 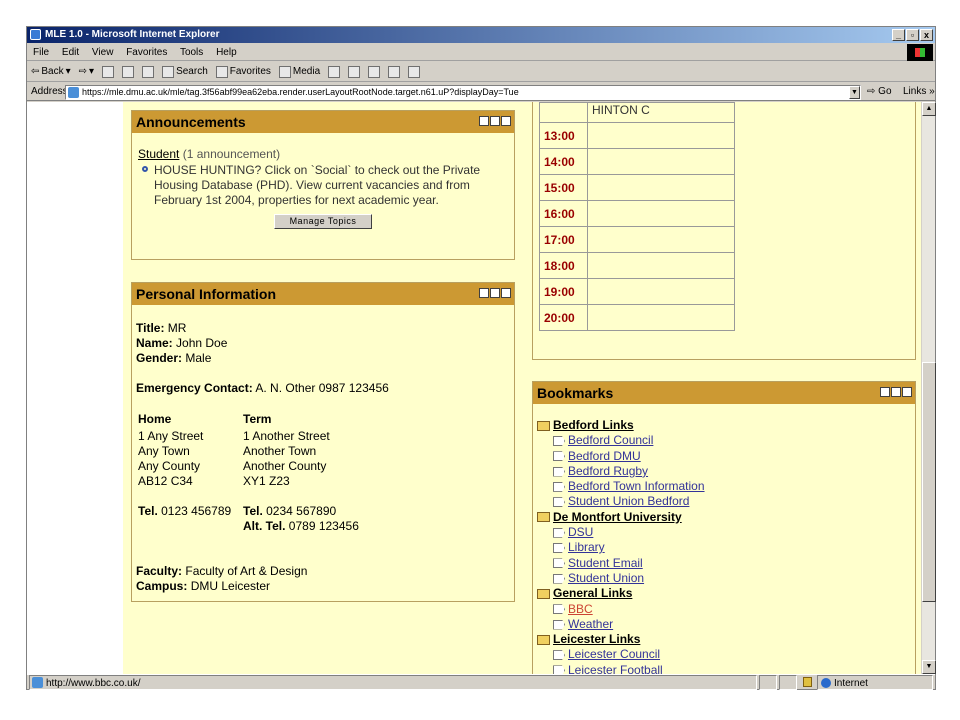 What do you see at coordinates (726, 578) in the screenshot?
I see `bookmark-item: Student Union` at bounding box center [726, 578].